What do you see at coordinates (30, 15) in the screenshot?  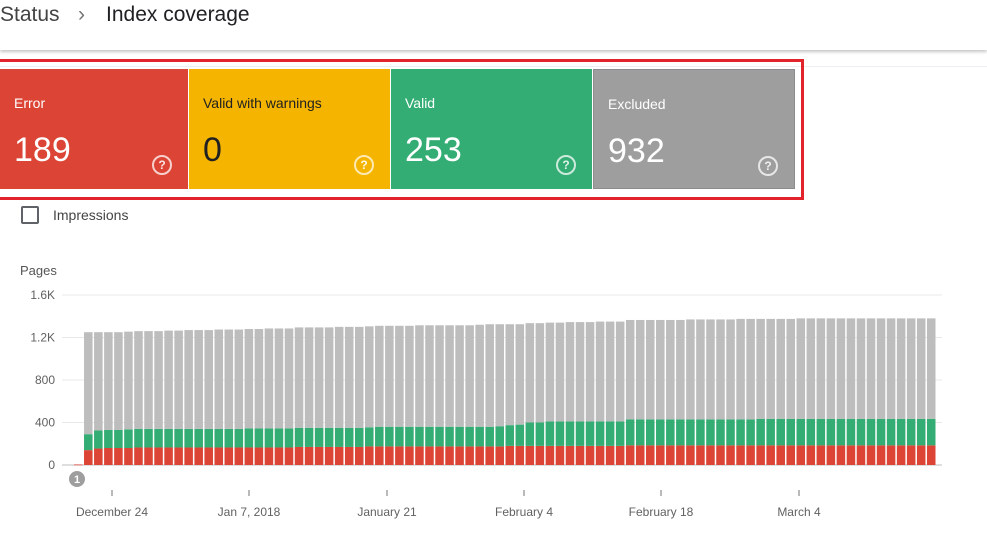 I see `breadcrumb-status: Status` at bounding box center [30, 15].